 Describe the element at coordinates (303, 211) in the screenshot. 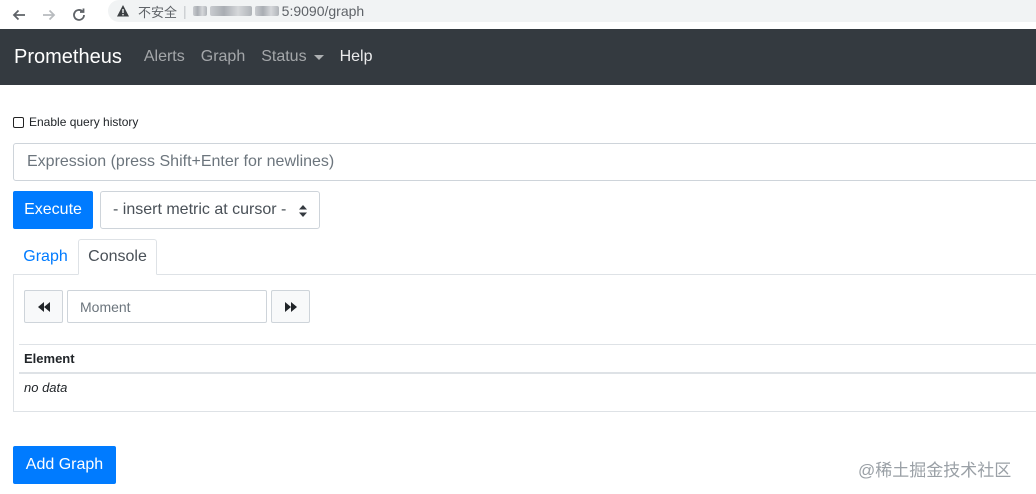

I see `select-arrows-icon` at that location.